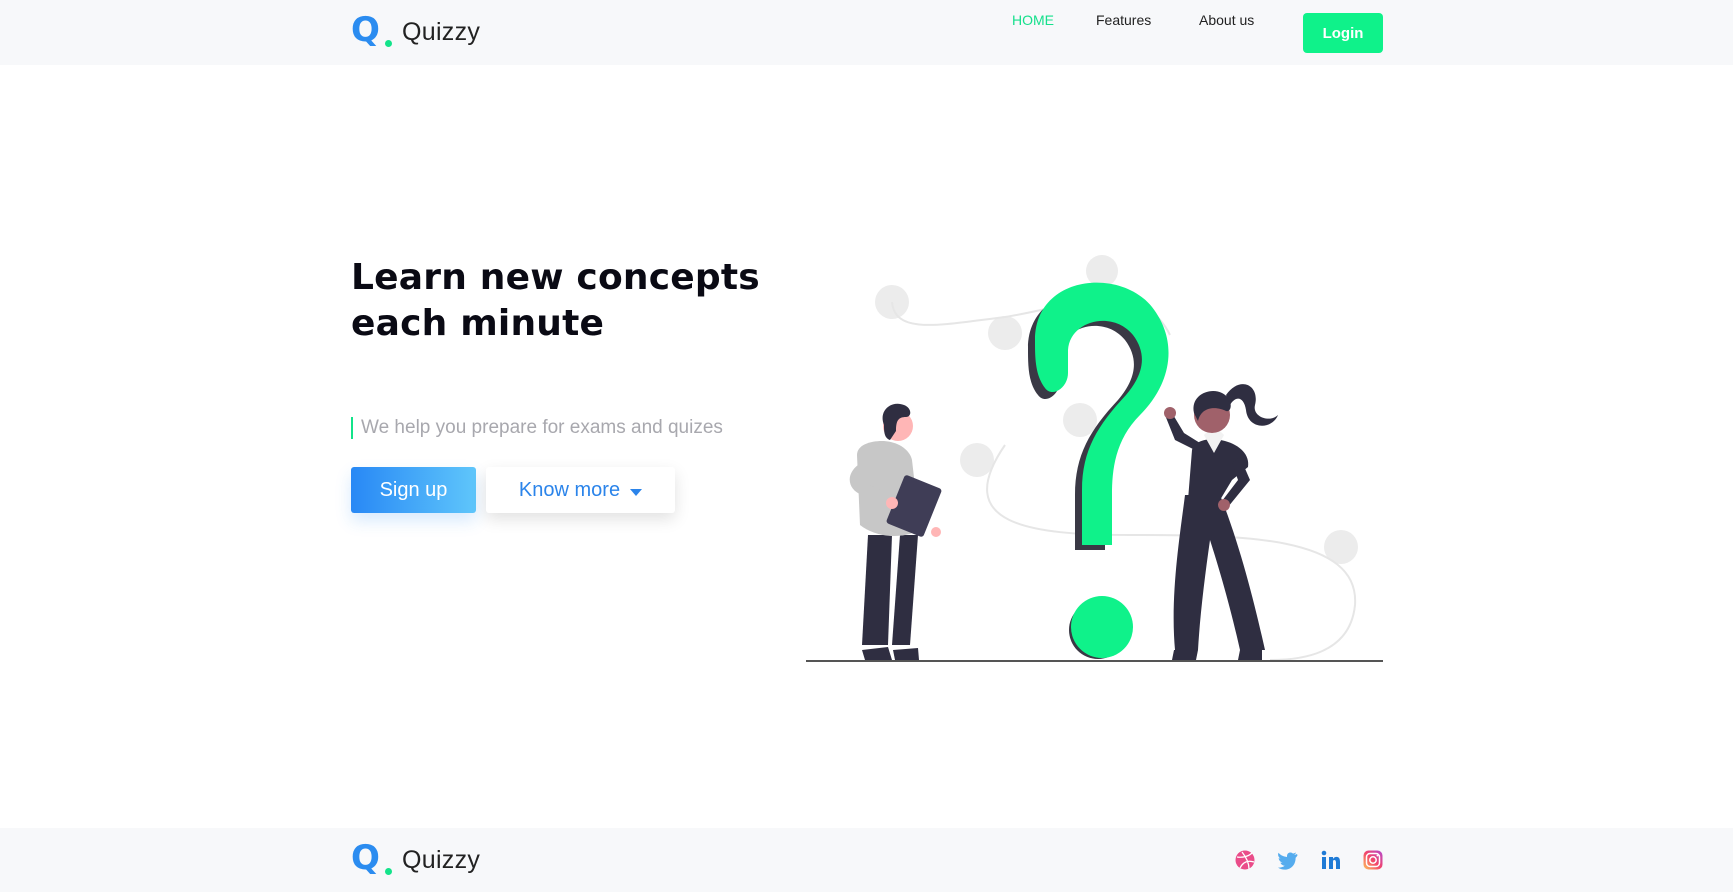 This screenshot has height=892, width=1733. I want to click on site-footer: Q Quizzy, so click(866, 860).